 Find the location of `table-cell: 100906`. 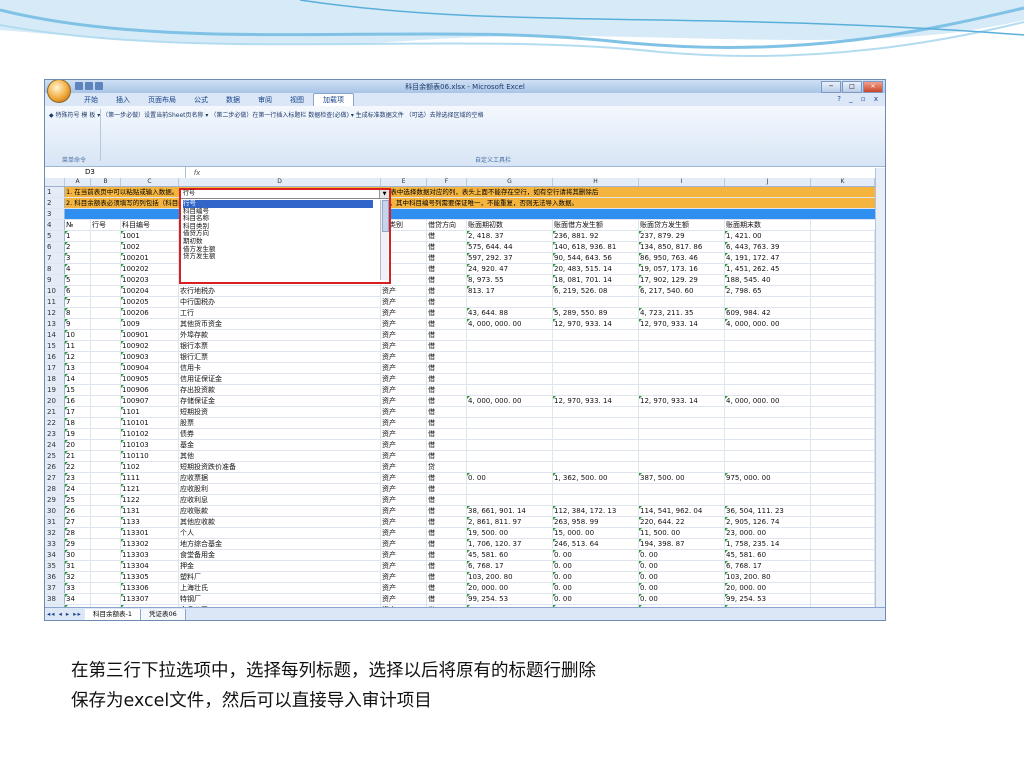

table-cell: 100906 is located at coordinates (150, 390).